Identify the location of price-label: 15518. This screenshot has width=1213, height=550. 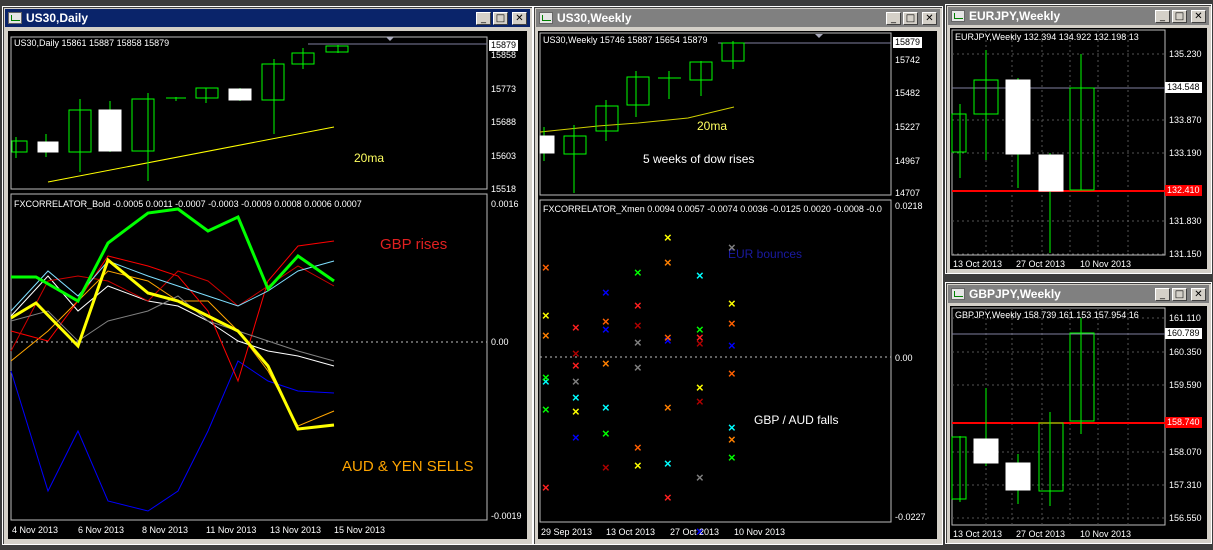
(504, 189).